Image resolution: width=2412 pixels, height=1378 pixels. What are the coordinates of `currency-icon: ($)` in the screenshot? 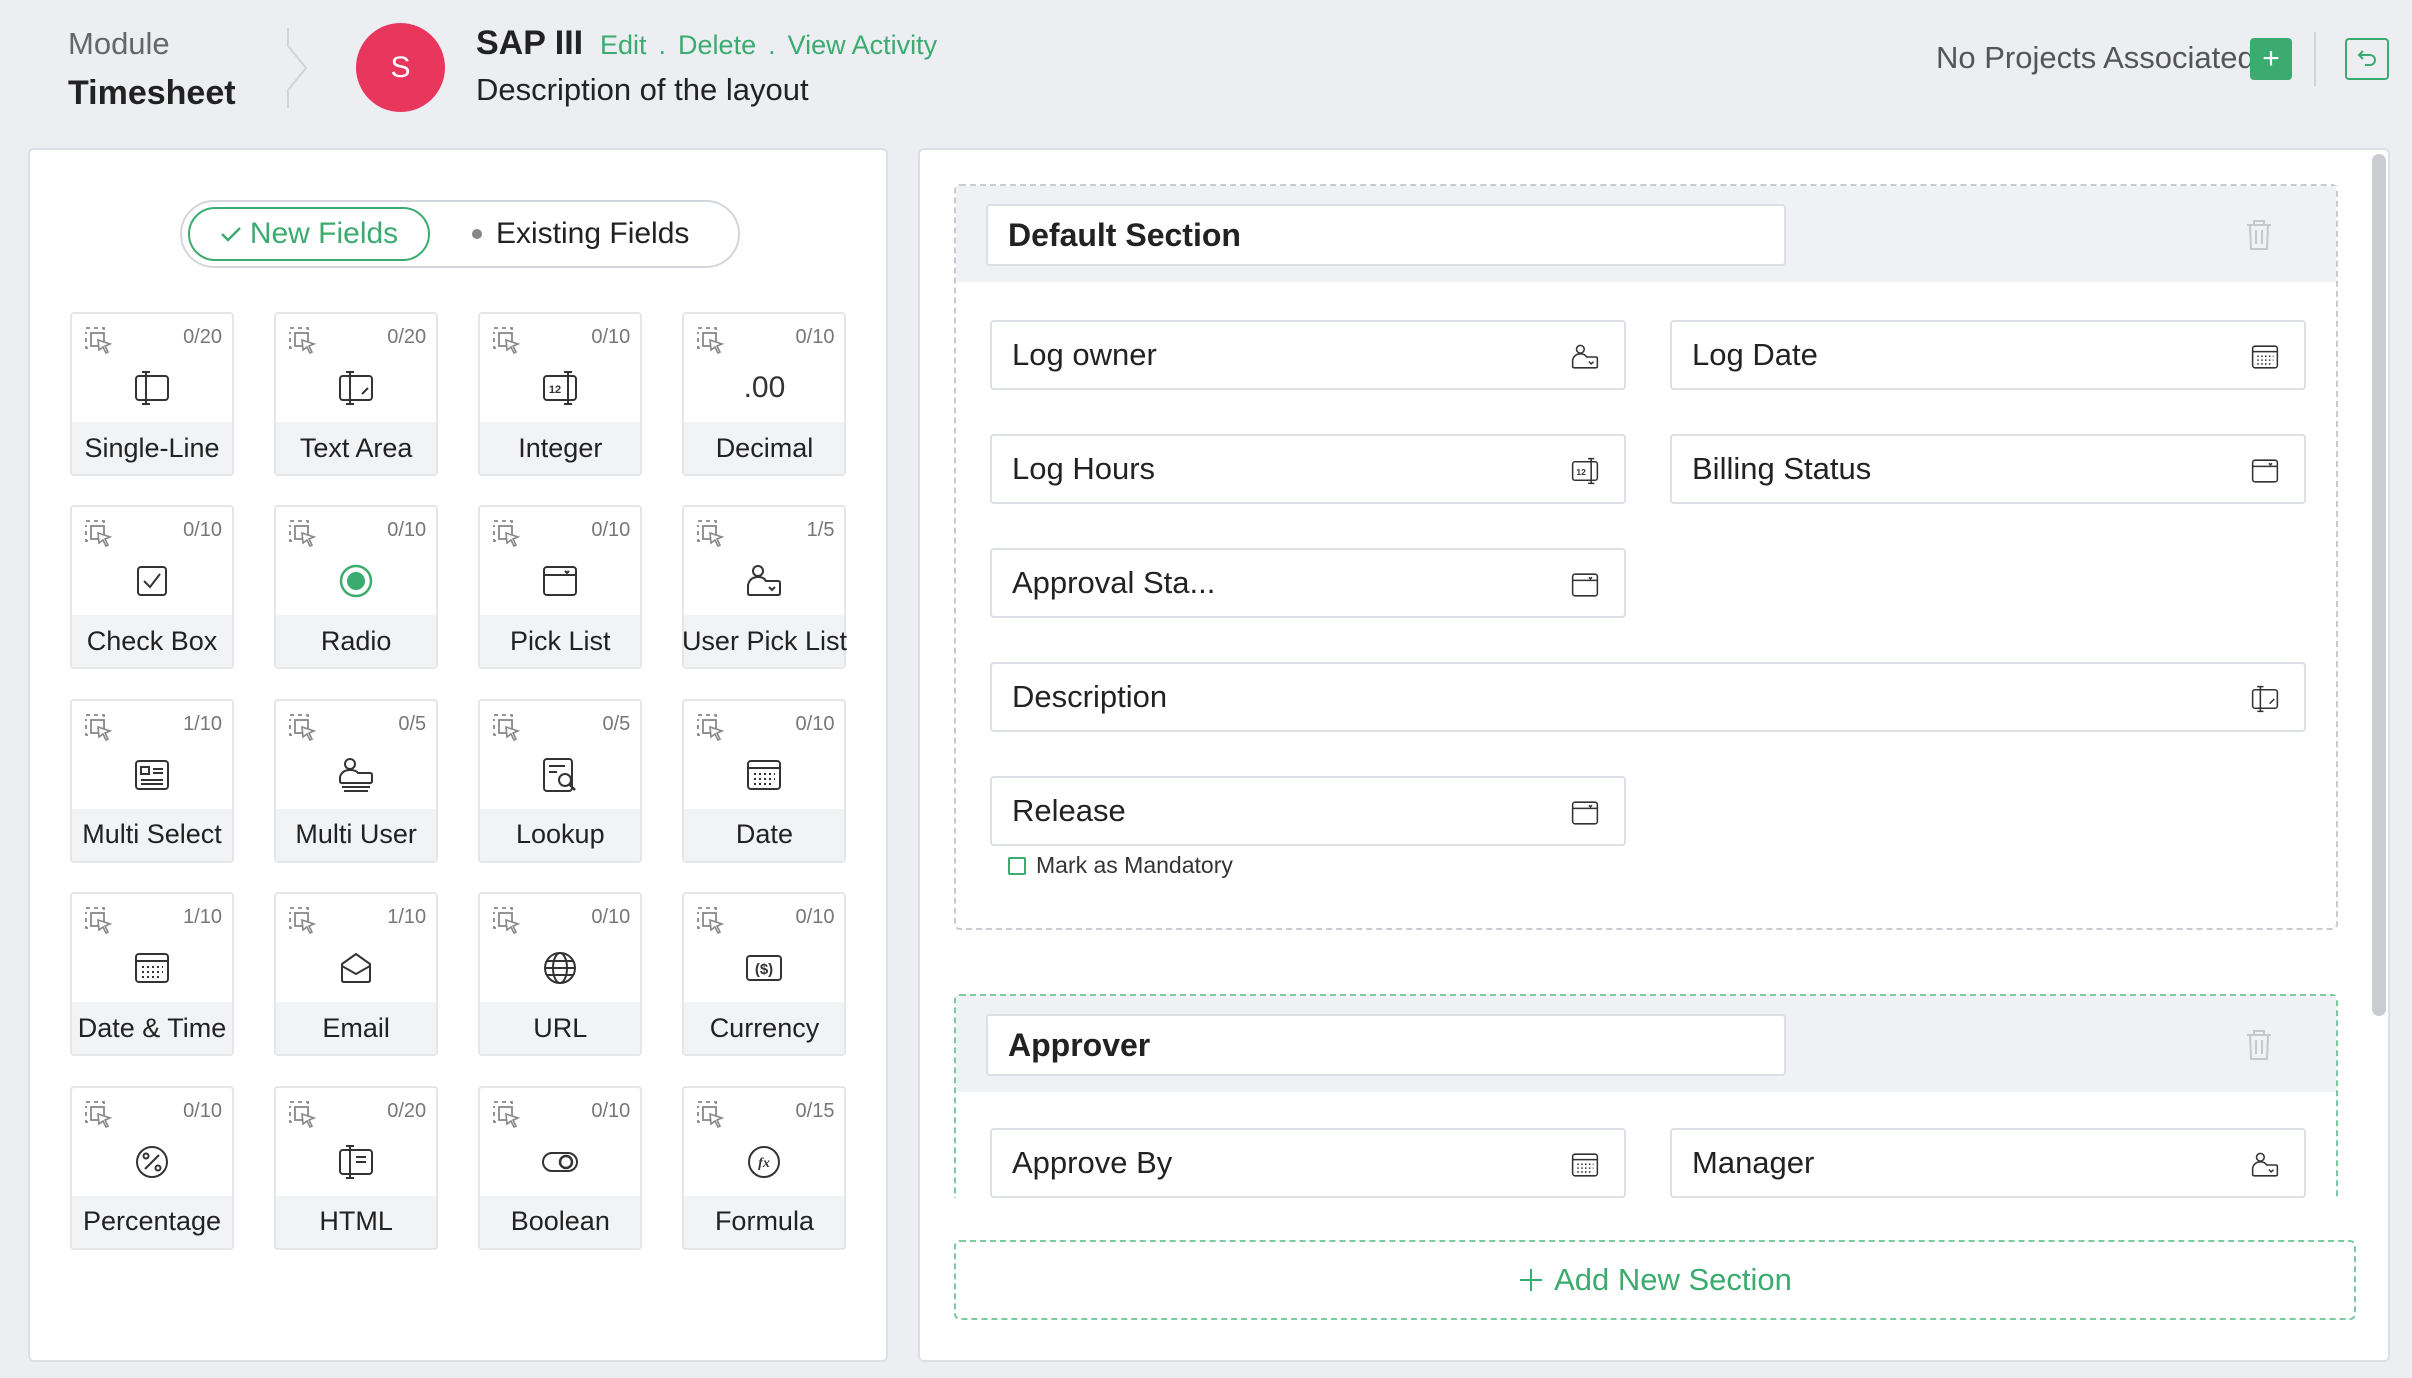 It's located at (764, 968).